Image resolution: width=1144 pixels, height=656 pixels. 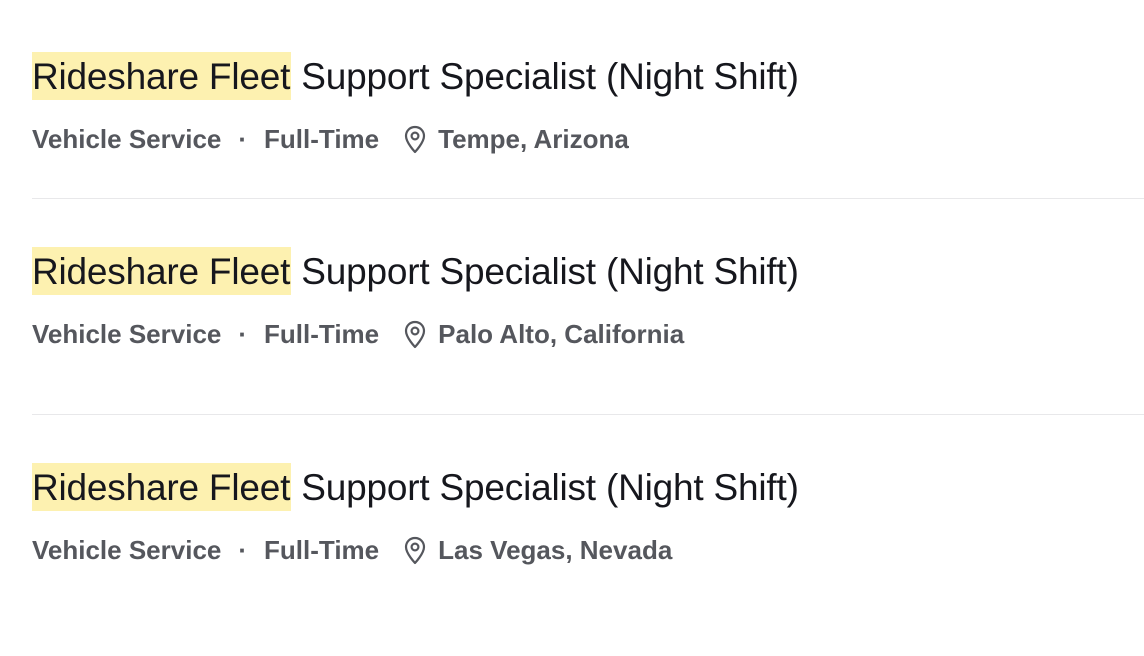 What do you see at coordinates (555, 550) in the screenshot?
I see `job-location: Las Vegas, Nevada` at bounding box center [555, 550].